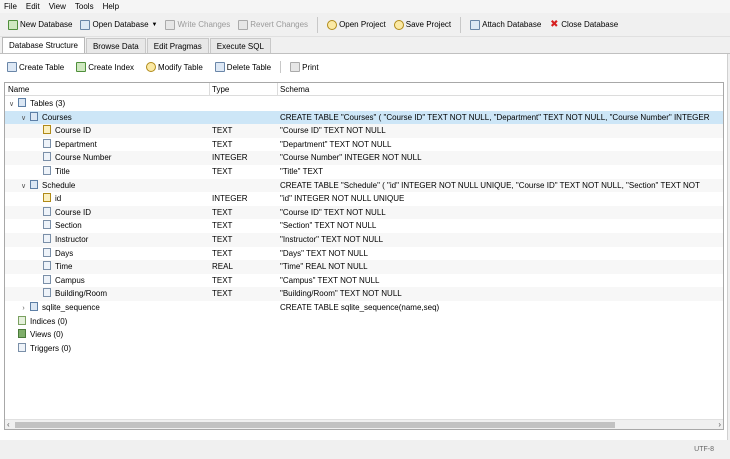 This screenshot has width=730, height=459. Describe the element at coordinates (364, 281) in the screenshot. I see `table-row: Campus TEXT "Campus" TEXT NOT NULL` at that location.